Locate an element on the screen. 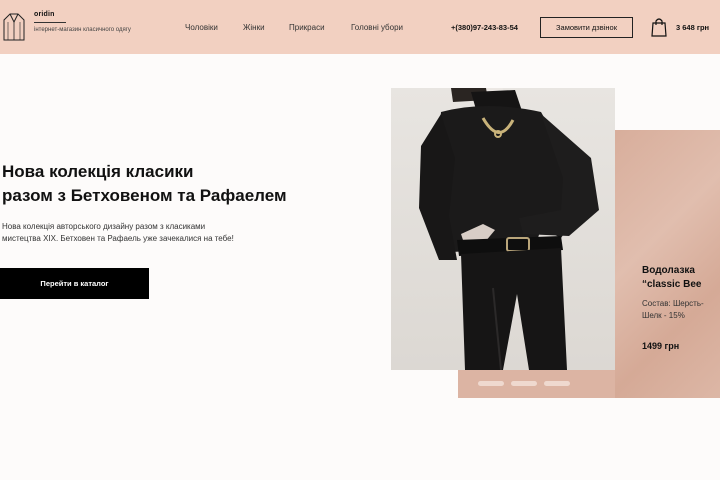 Image resolution: width=720 pixels, height=480 pixels. shopping-bag-icon is located at coordinates (659, 27).